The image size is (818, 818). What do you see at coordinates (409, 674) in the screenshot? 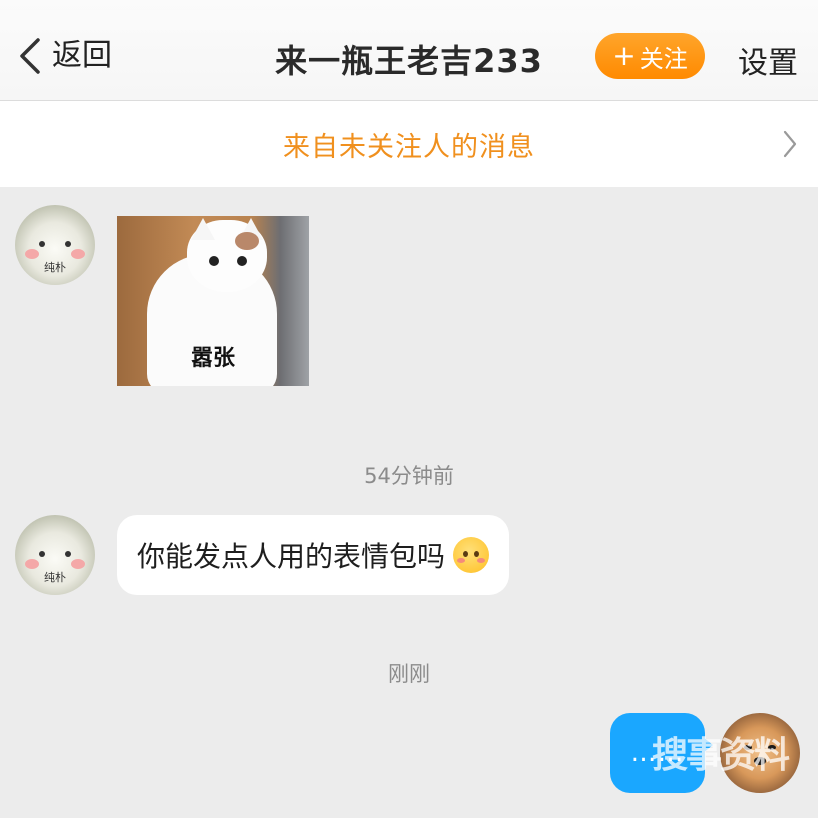
I see `message-timestamp: 刚刚` at bounding box center [409, 674].